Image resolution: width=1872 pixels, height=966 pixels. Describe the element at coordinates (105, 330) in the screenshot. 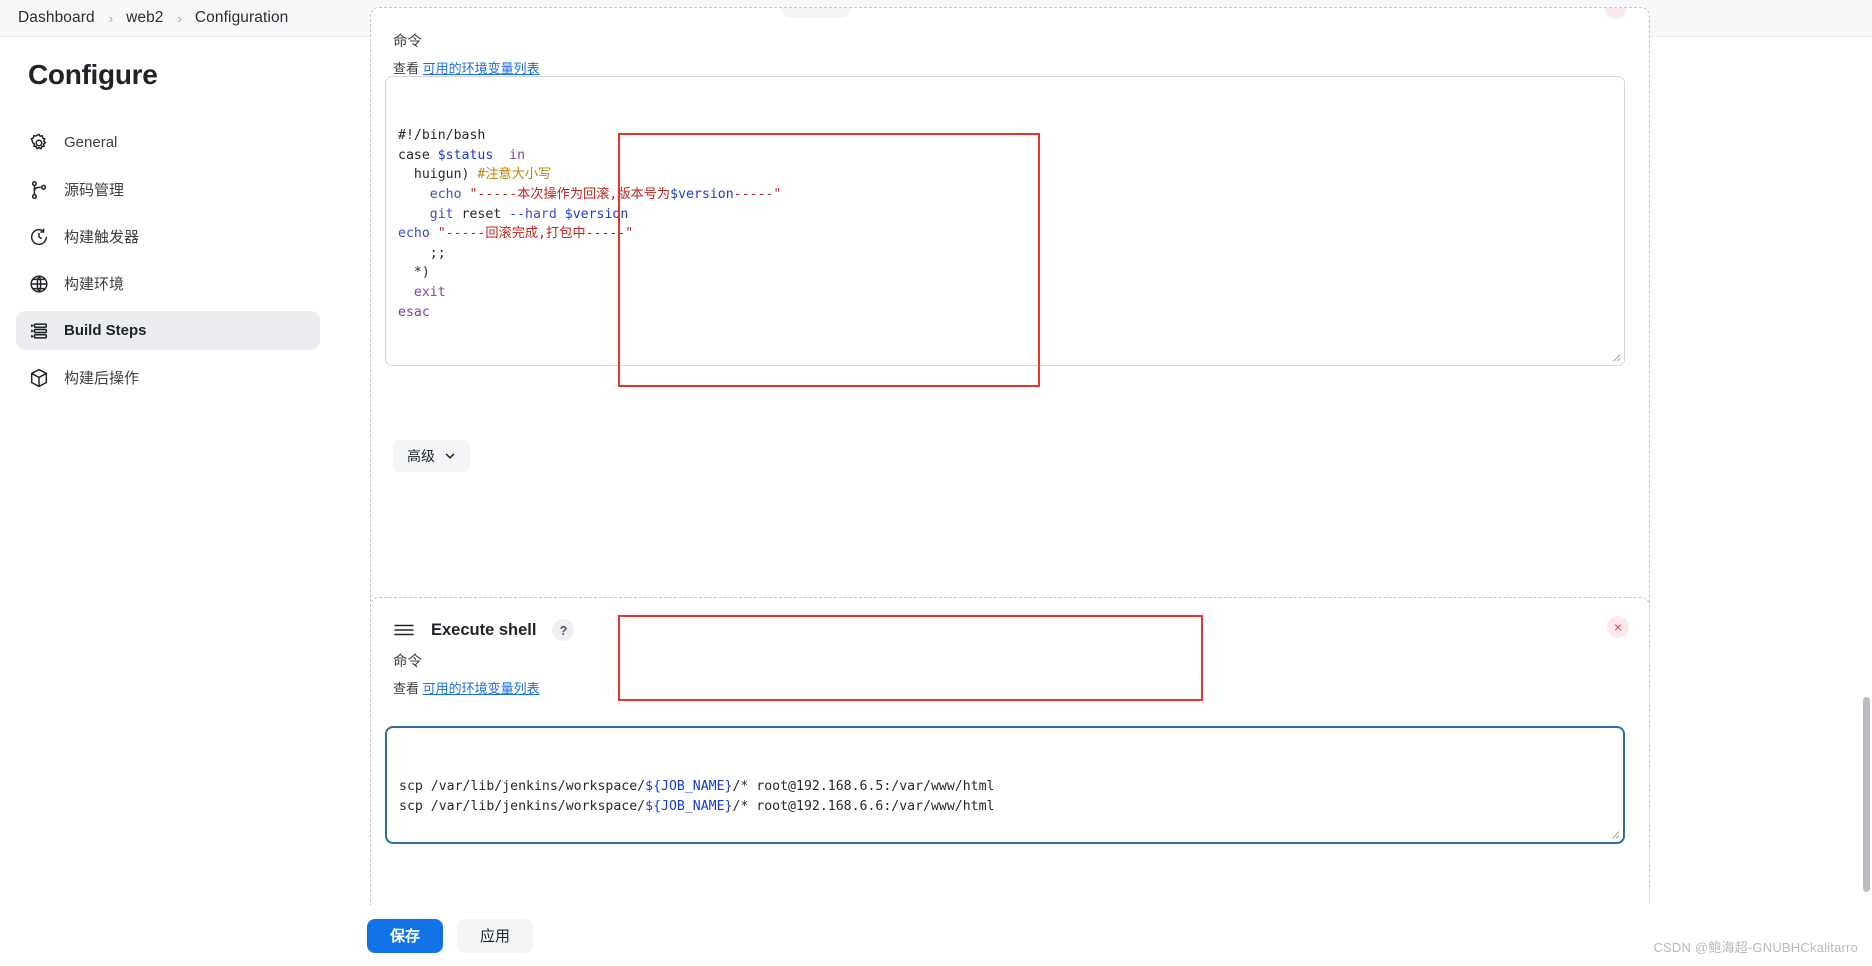

I see `sidebar-item-label: Build Steps` at that location.